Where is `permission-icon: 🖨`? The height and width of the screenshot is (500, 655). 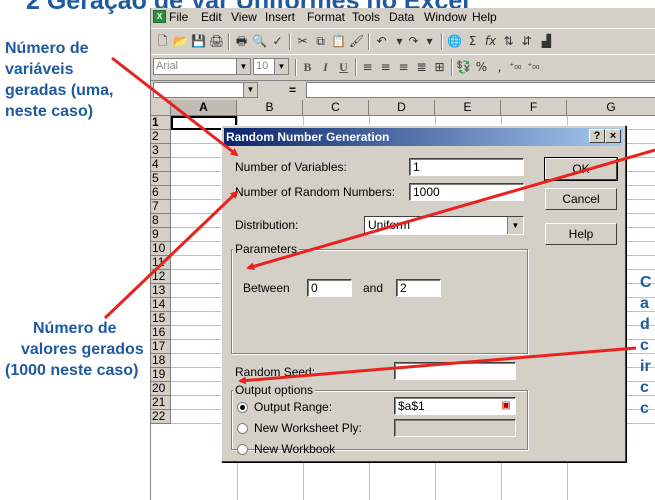 permission-icon: 🖨 is located at coordinates (216, 41).